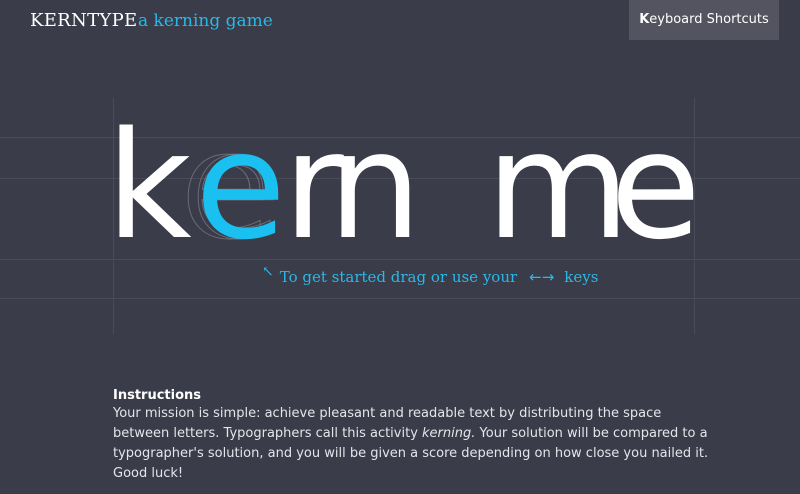 This screenshot has height=494, width=800. I want to click on drag-hint: ↖ To get started drag or use your ←→ keys, so click(430, 275).